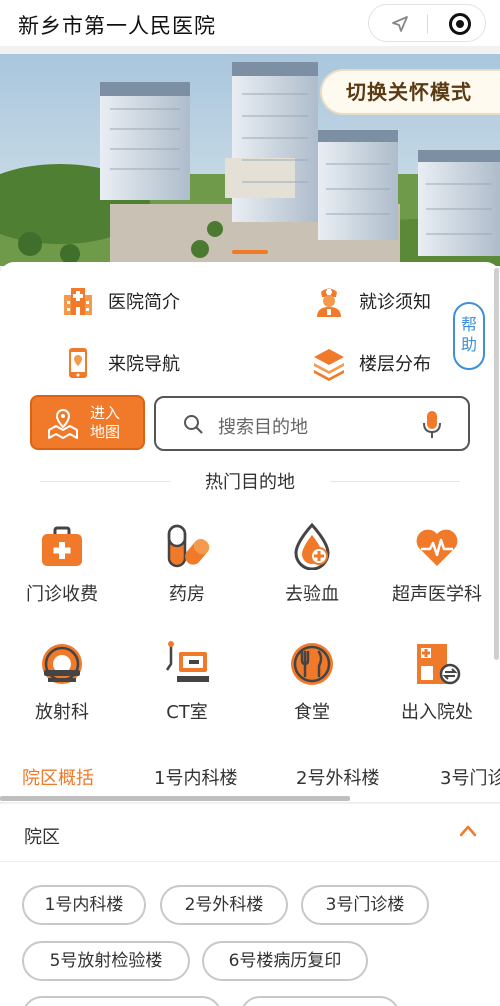 The image size is (500, 1006). I want to click on enter-map-button: 进入 地图, so click(87, 422).